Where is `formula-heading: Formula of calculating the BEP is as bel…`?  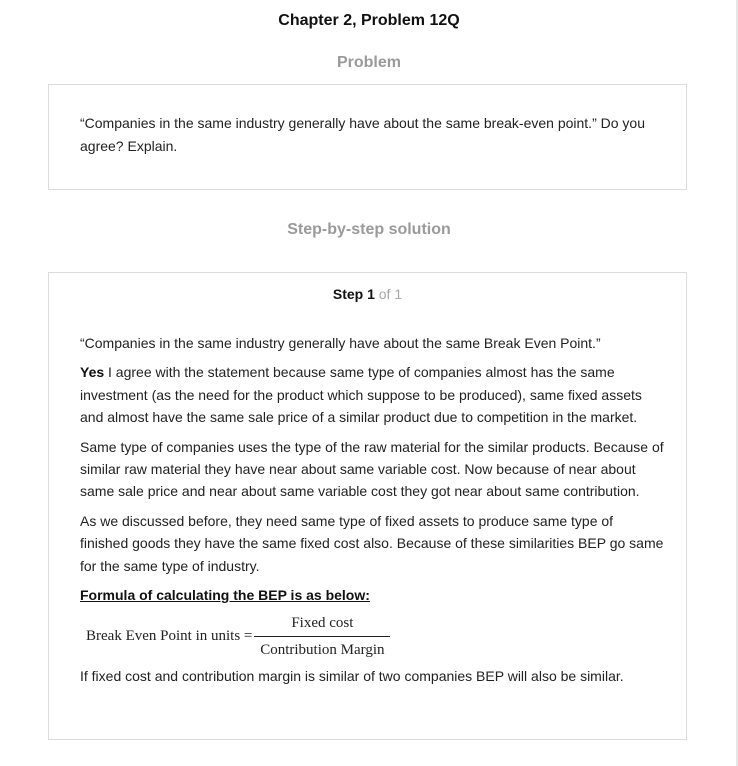 formula-heading: Formula of calculating the BEP is as bel… is located at coordinates (225, 595).